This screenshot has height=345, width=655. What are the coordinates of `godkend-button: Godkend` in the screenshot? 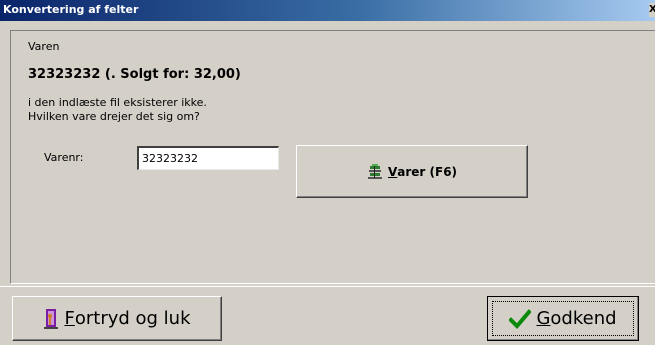 It's located at (563, 318).